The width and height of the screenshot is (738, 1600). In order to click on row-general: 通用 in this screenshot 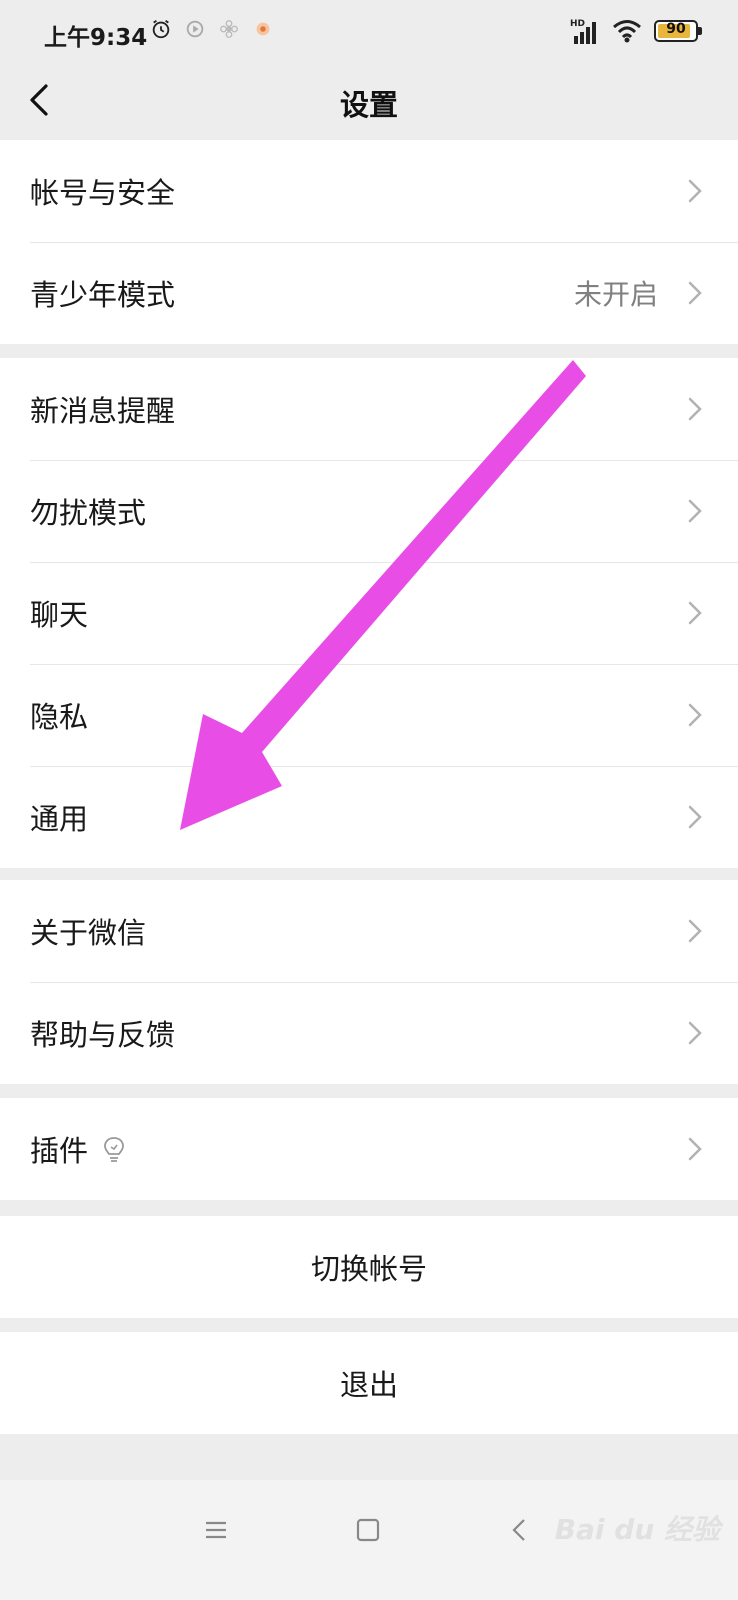, I will do `click(369, 817)`.